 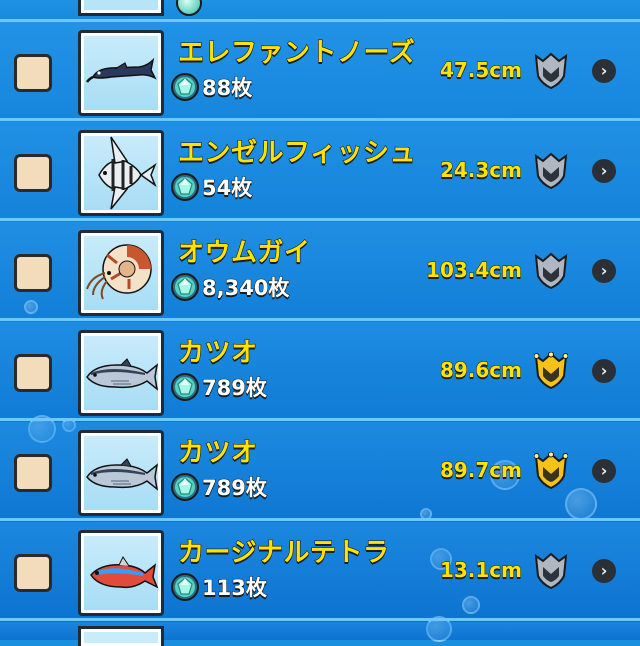 What do you see at coordinates (235, 588) in the screenshot?
I see `coin-count-value: 113枚` at bounding box center [235, 588].